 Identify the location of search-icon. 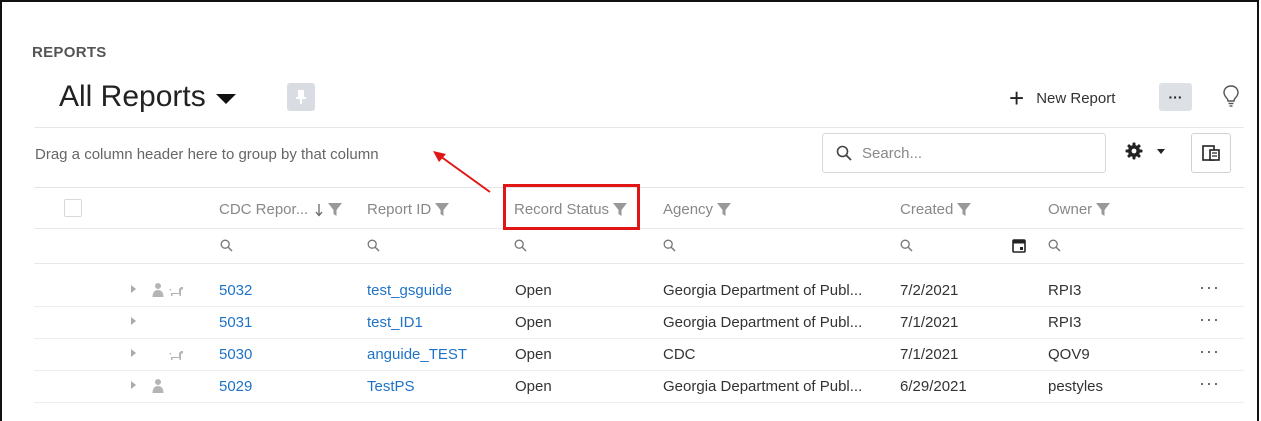
(844, 153).